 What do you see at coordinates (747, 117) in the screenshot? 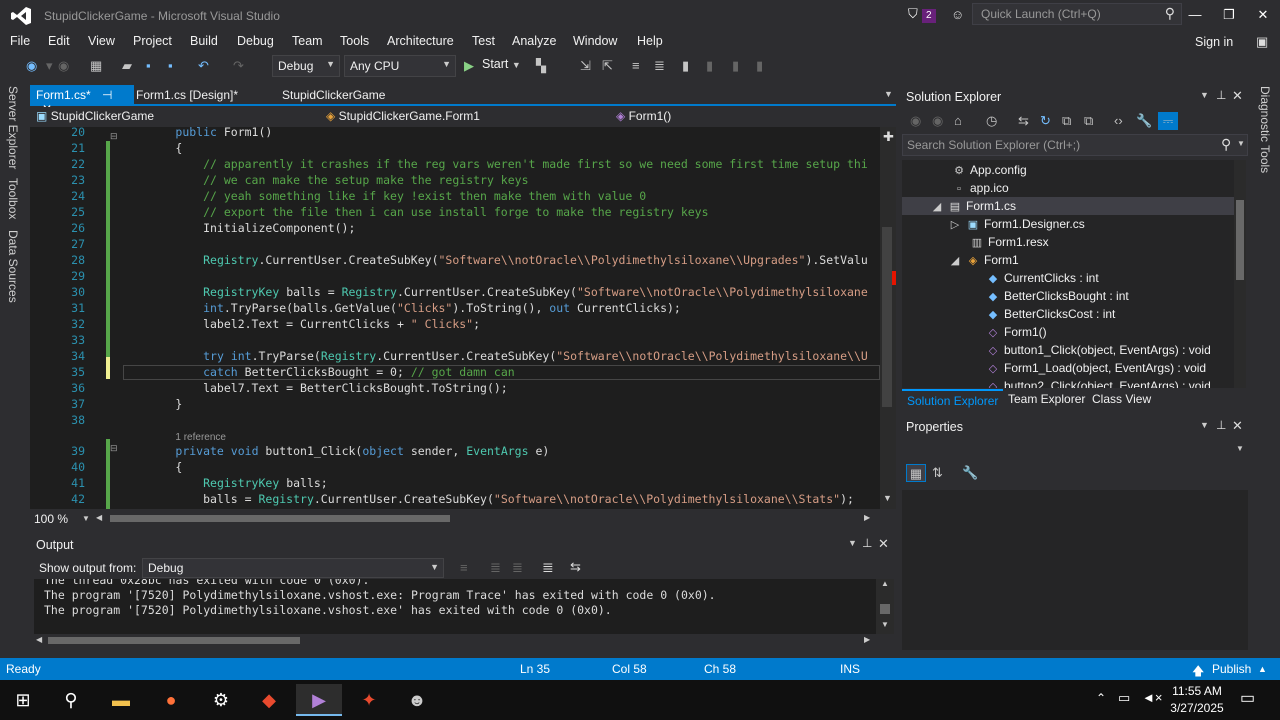
I see `member-dropdown: ◈ Form1()` at bounding box center [747, 117].